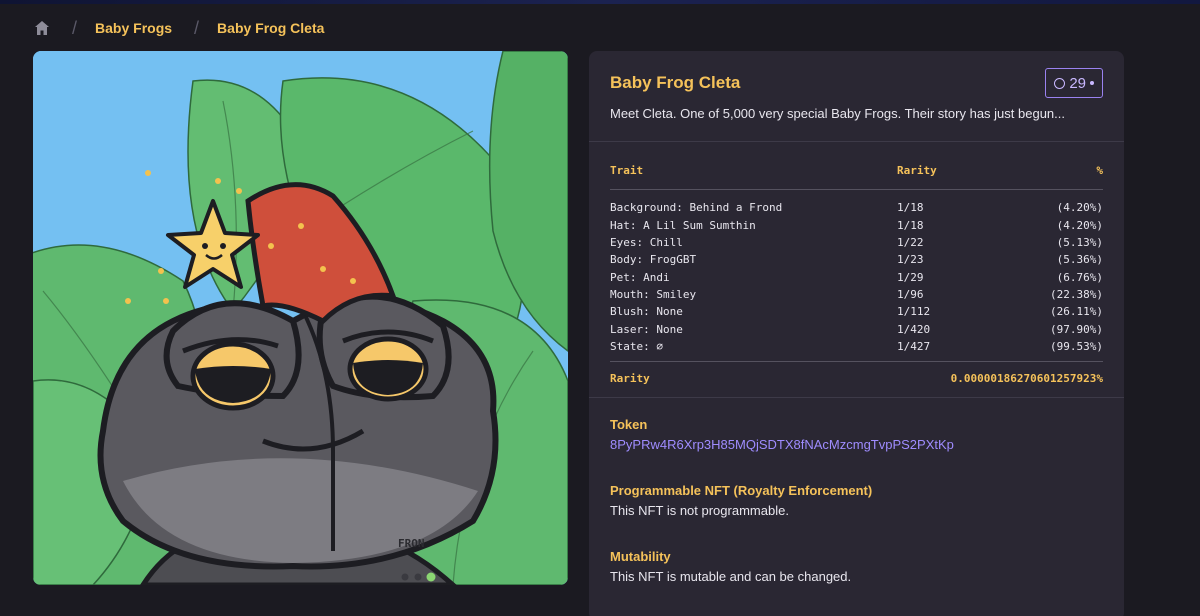 This screenshot has height=616, width=1200. I want to click on trait-percent: (22.38%), so click(1076, 294).